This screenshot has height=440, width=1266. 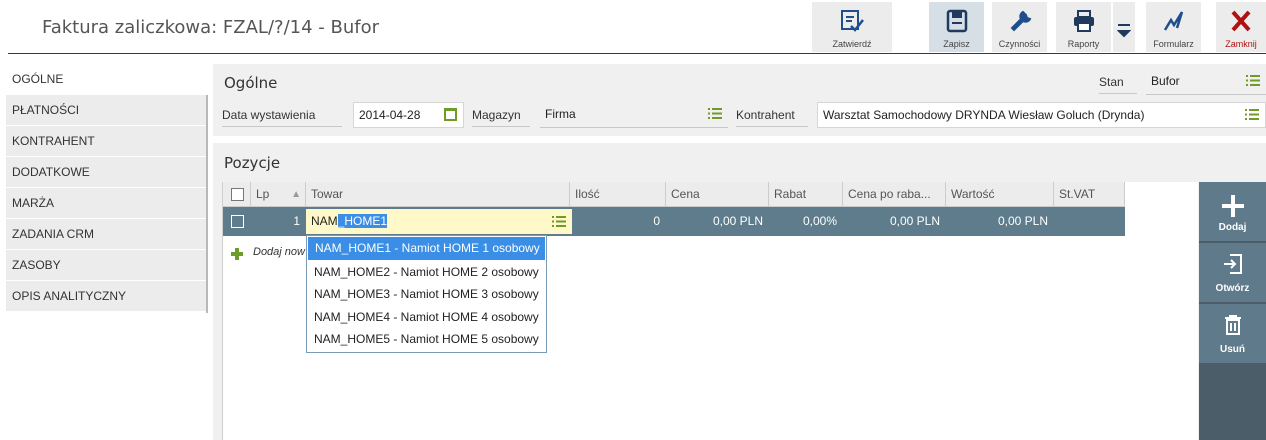 I want to click on row-value: 0,00 PLN, so click(x=1000, y=221).